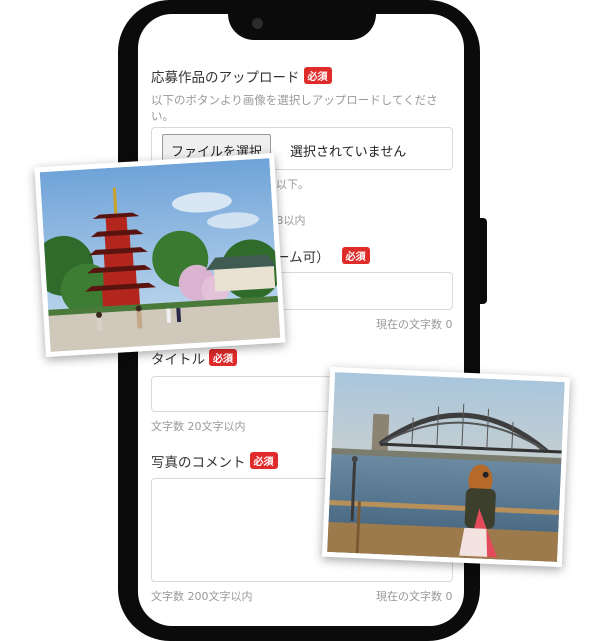 This screenshot has width=601, height=641. Describe the element at coordinates (178, 360) in the screenshot. I see `title-label-text: タイトル` at that location.